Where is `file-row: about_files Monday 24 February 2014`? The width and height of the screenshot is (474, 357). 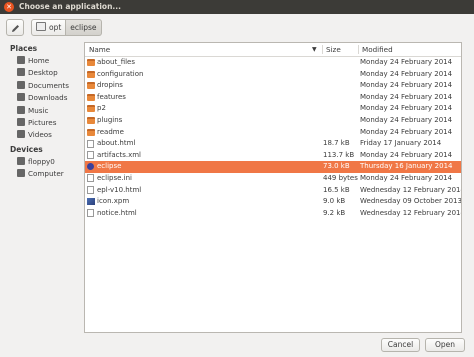
file-row: about_files Monday 24 February 2014 is located at coordinates (273, 63).